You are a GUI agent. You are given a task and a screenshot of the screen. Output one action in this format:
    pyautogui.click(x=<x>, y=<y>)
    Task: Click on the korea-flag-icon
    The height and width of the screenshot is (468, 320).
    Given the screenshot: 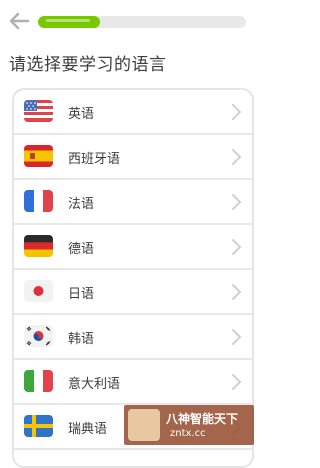 What is the action you would take?
    pyautogui.click(x=38, y=336)
    